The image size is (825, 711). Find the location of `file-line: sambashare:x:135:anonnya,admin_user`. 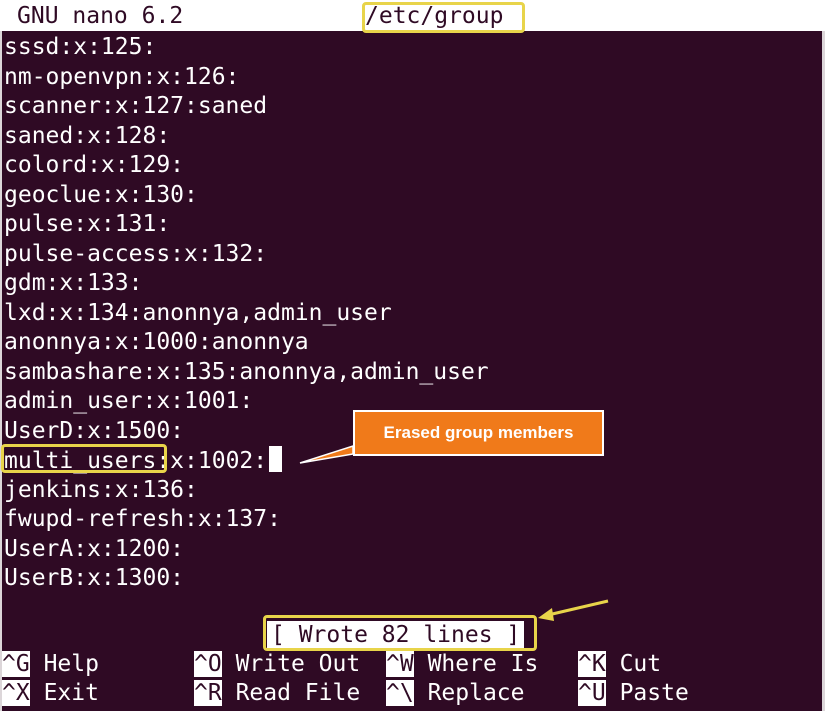

file-line: sambashare:x:135:anonnya,admin_user is located at coordinates (246, 373).